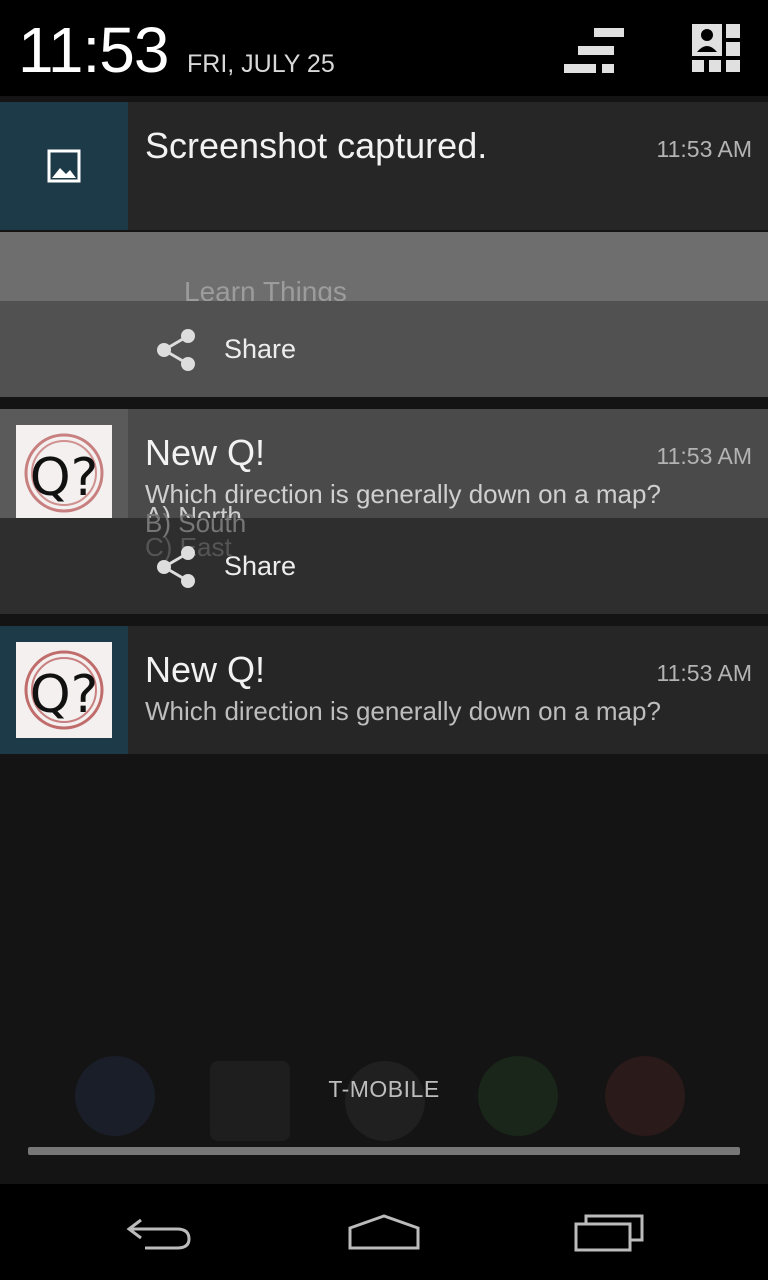  I want to click on back-icon, so click(158, 1234).